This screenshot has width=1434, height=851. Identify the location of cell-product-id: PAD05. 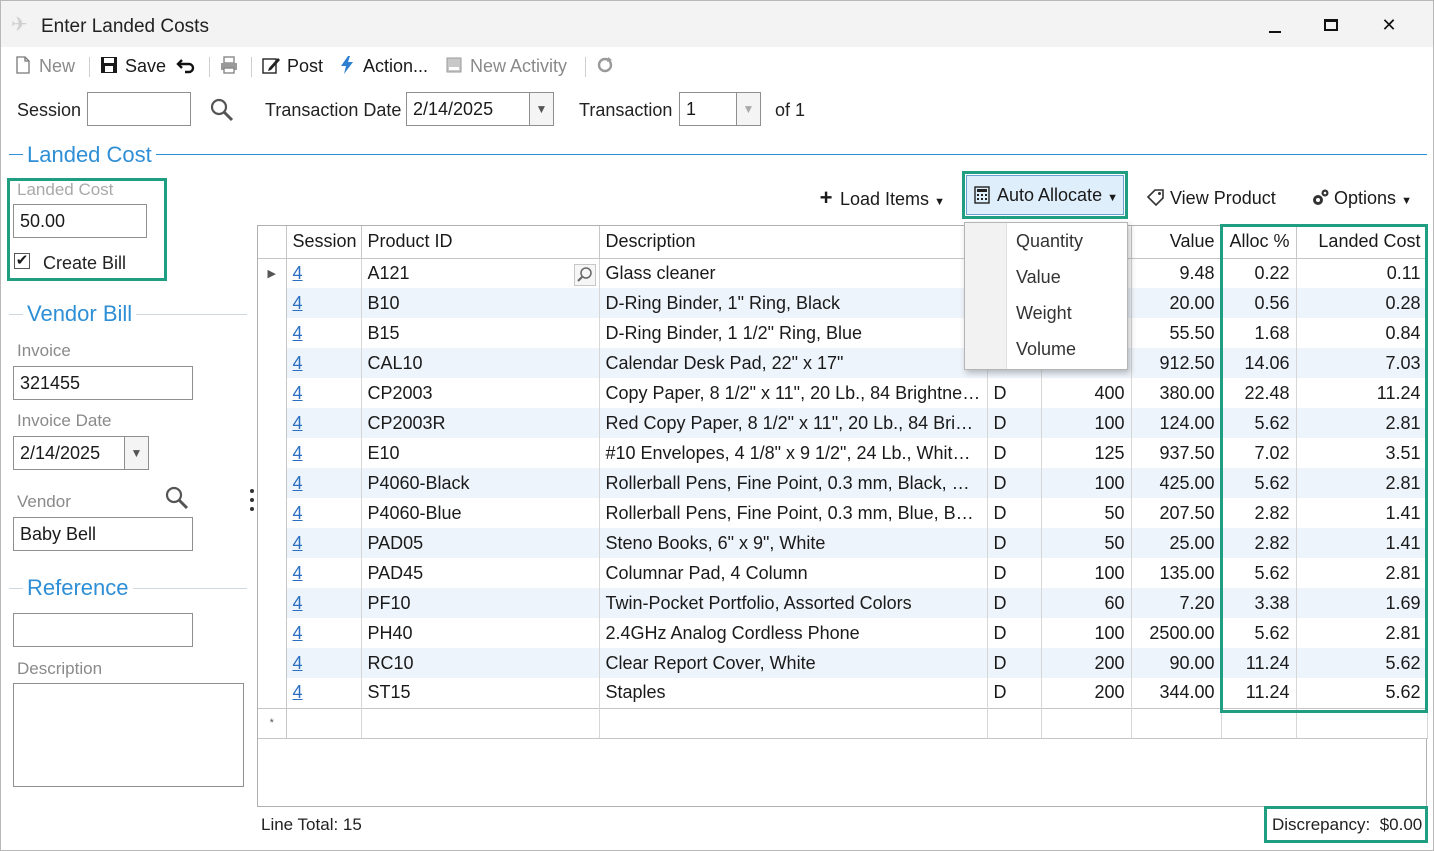
(480, 543).